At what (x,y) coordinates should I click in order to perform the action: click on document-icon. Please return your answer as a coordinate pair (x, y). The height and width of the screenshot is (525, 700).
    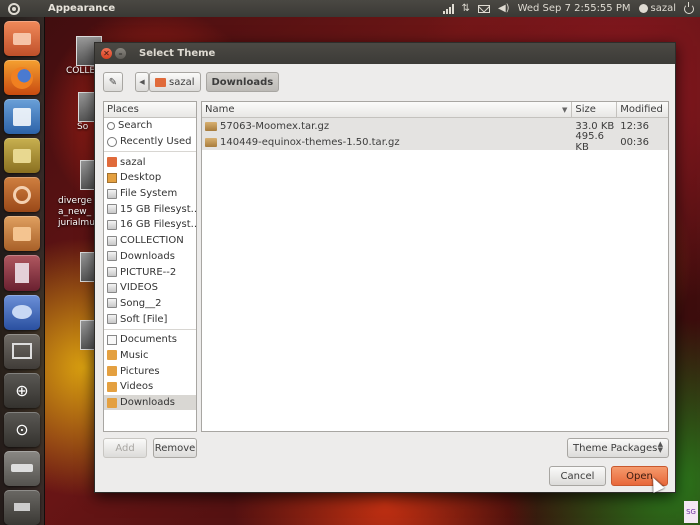
    Looking at the image, I should click on (112, 339).